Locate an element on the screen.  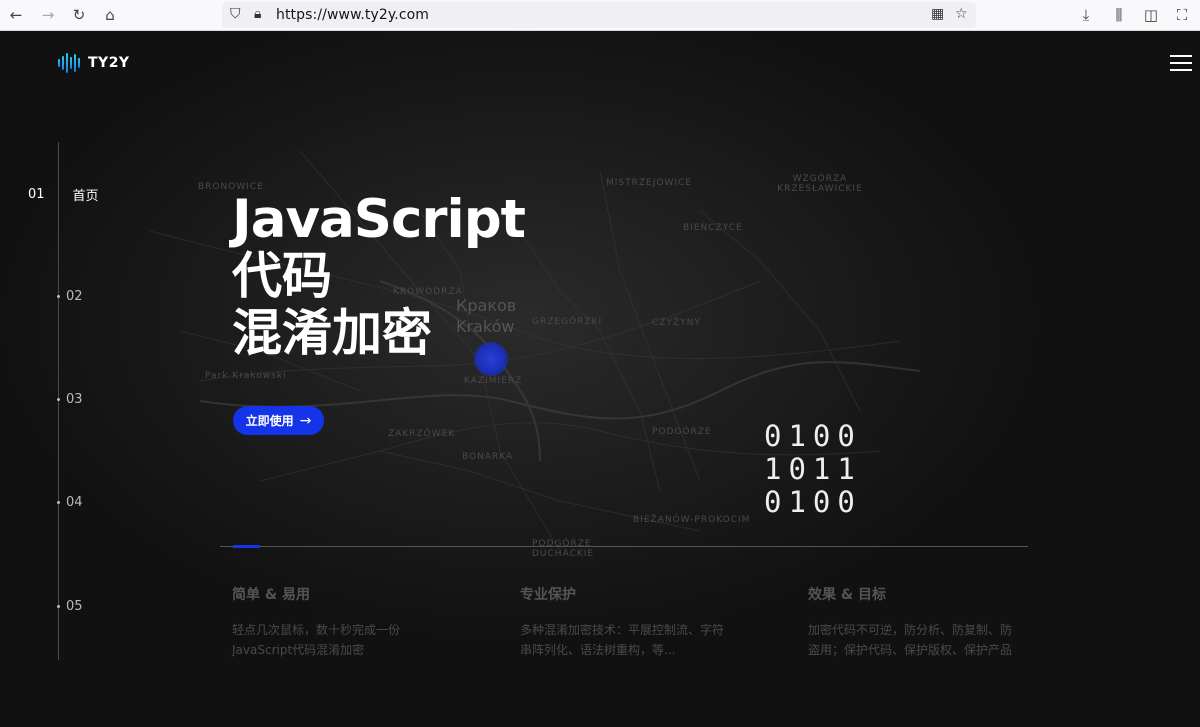
start-using-label: 立即使用 is located at coordinates (269, 421).